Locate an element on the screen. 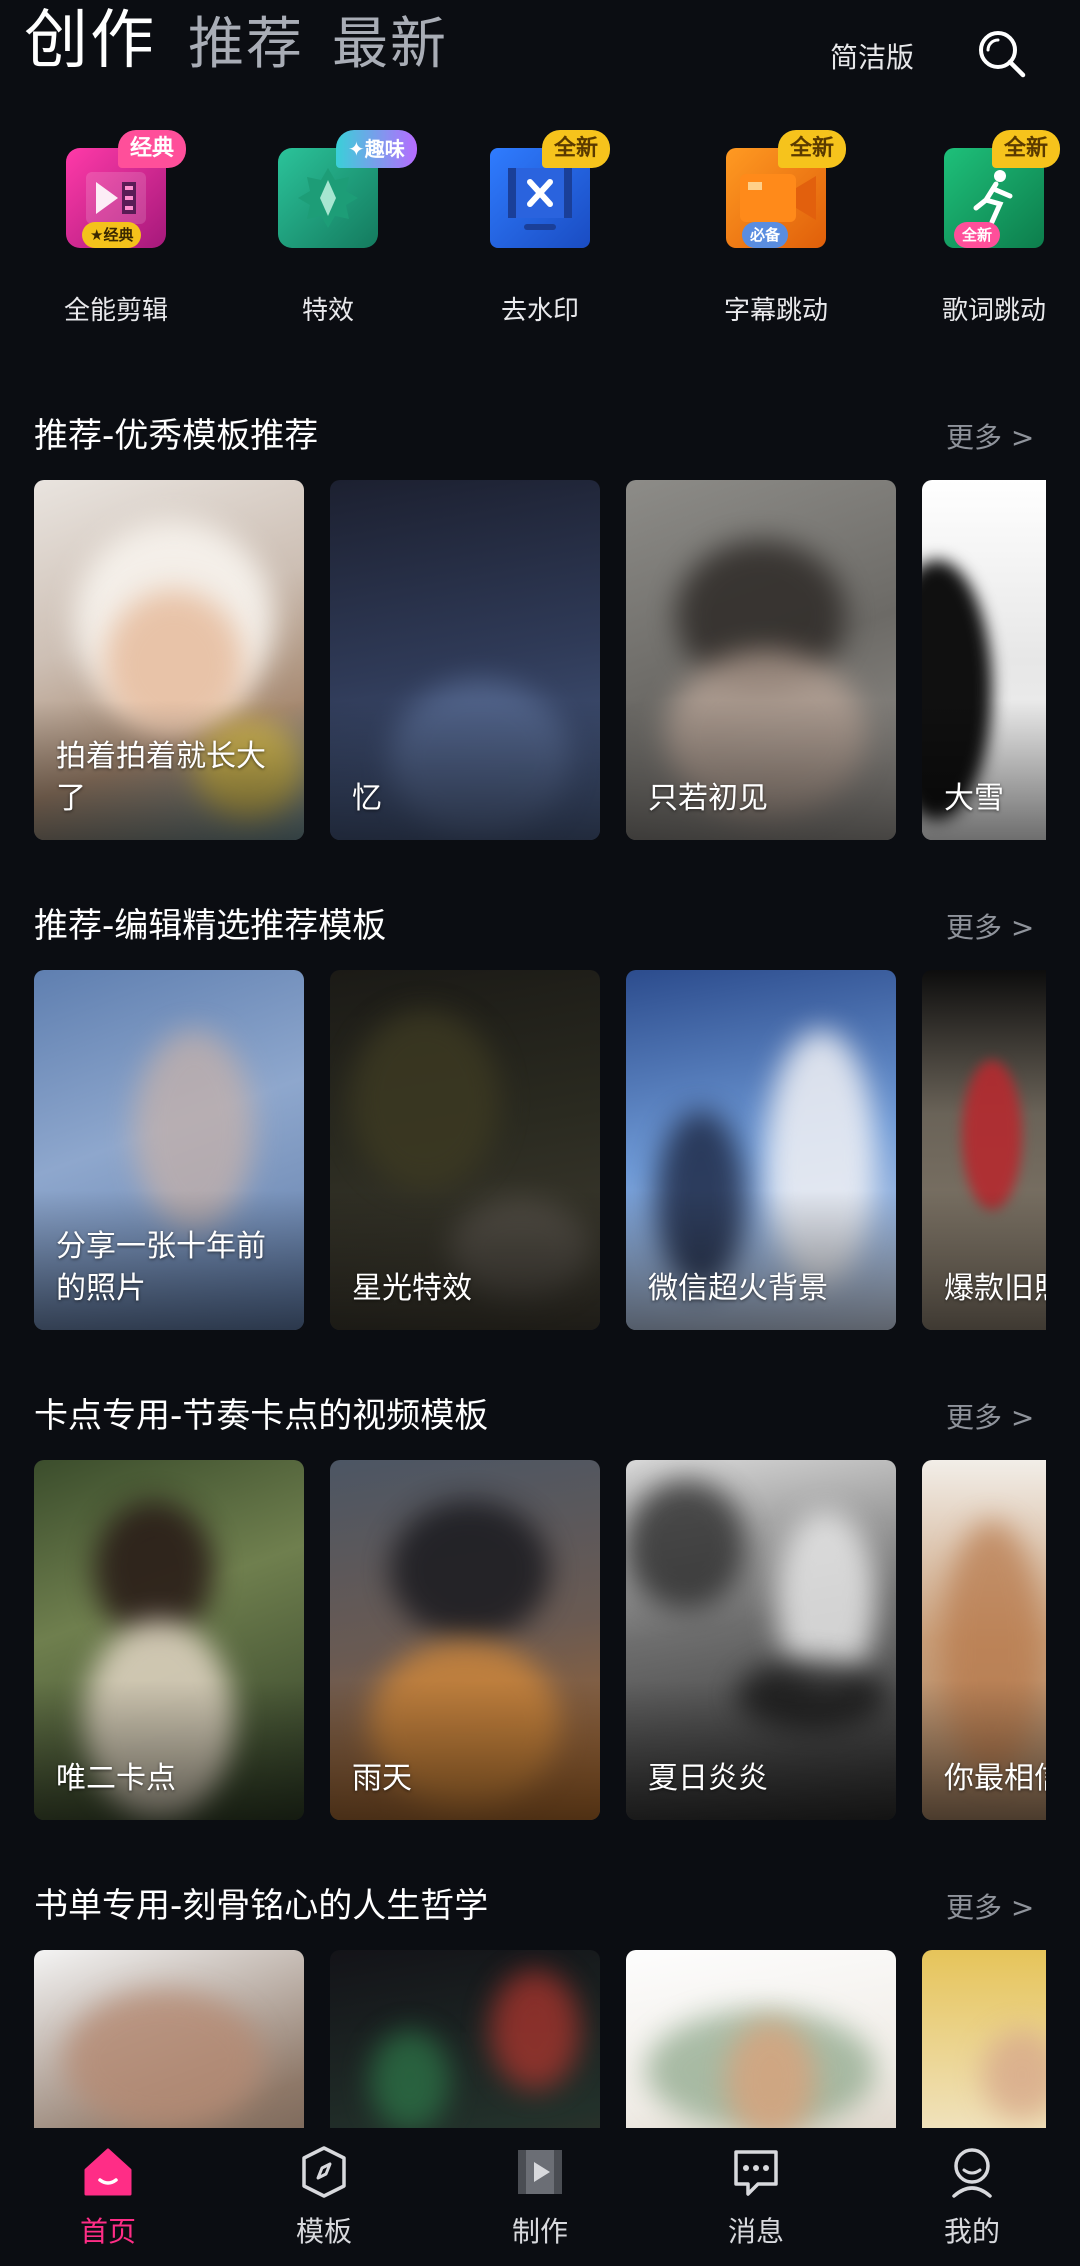 The image size is (1080, 2266). card-title: 爆款旧照 is located at coordinates (995, 1288).